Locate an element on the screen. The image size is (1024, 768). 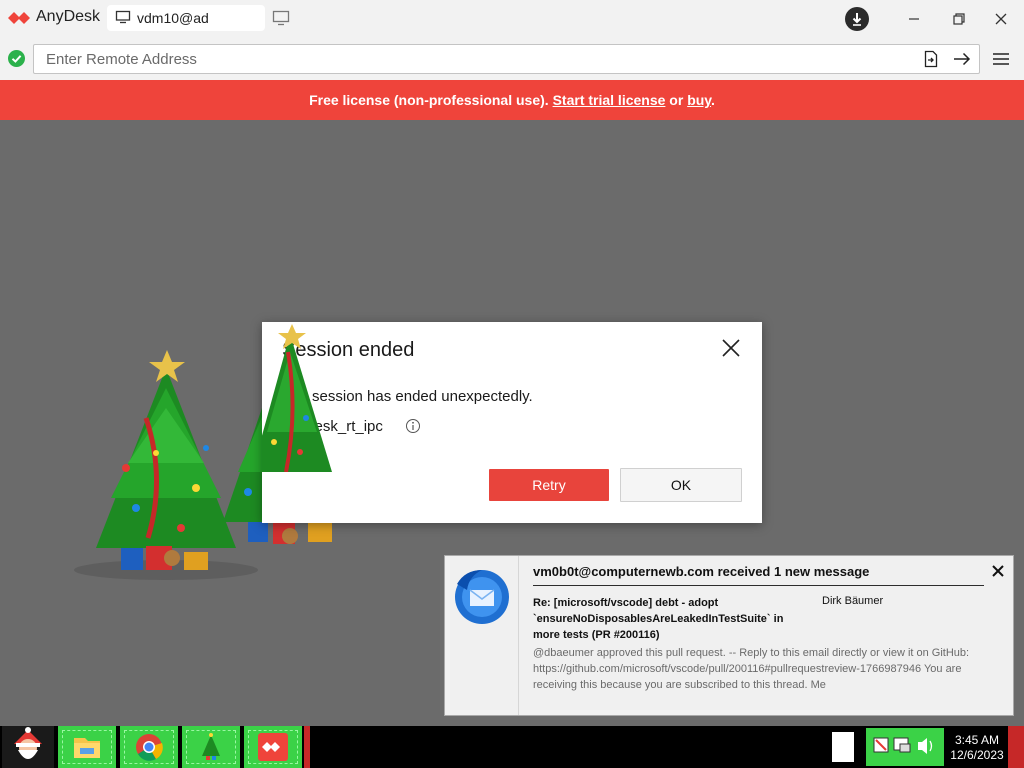
tab-session: vdm10@ad is located at coordinates (186, 18).